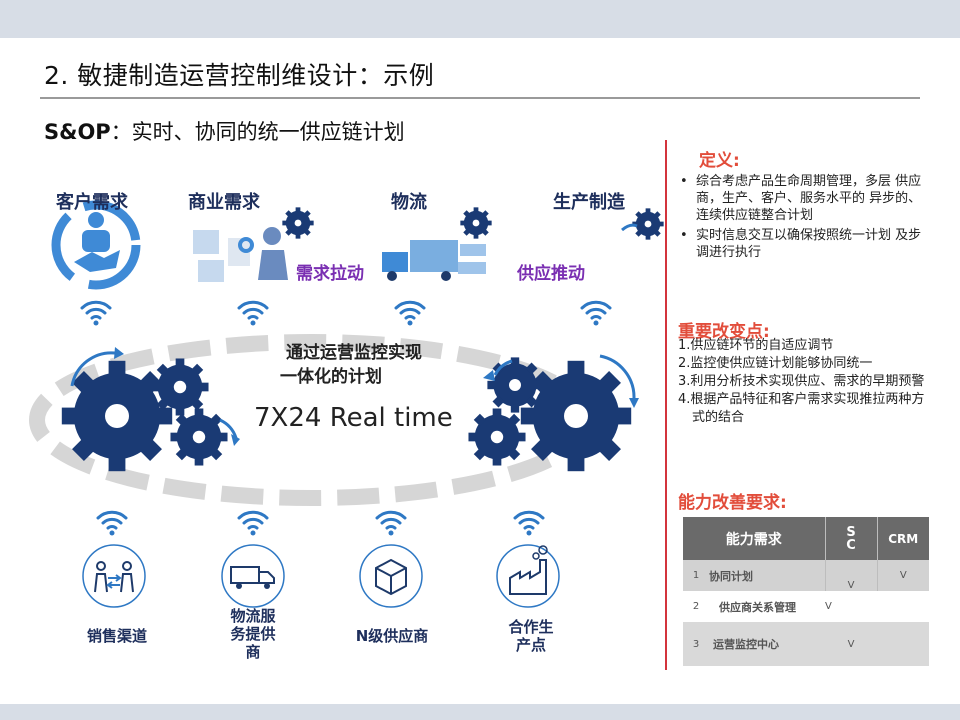  I want to click on co-production-line1: 合作生, so click(531, 627).